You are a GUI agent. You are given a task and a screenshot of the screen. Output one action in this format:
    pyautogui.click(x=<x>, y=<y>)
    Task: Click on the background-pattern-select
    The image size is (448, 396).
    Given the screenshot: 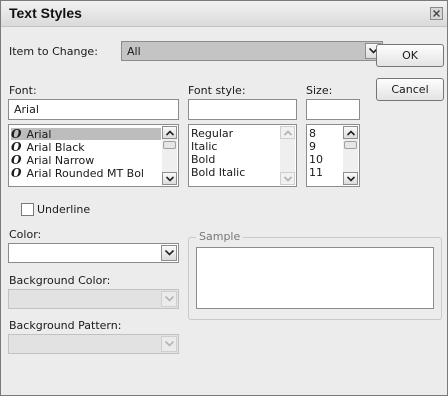 What is the action you would take?
    pyautogui.click(x=93, y=344)
    